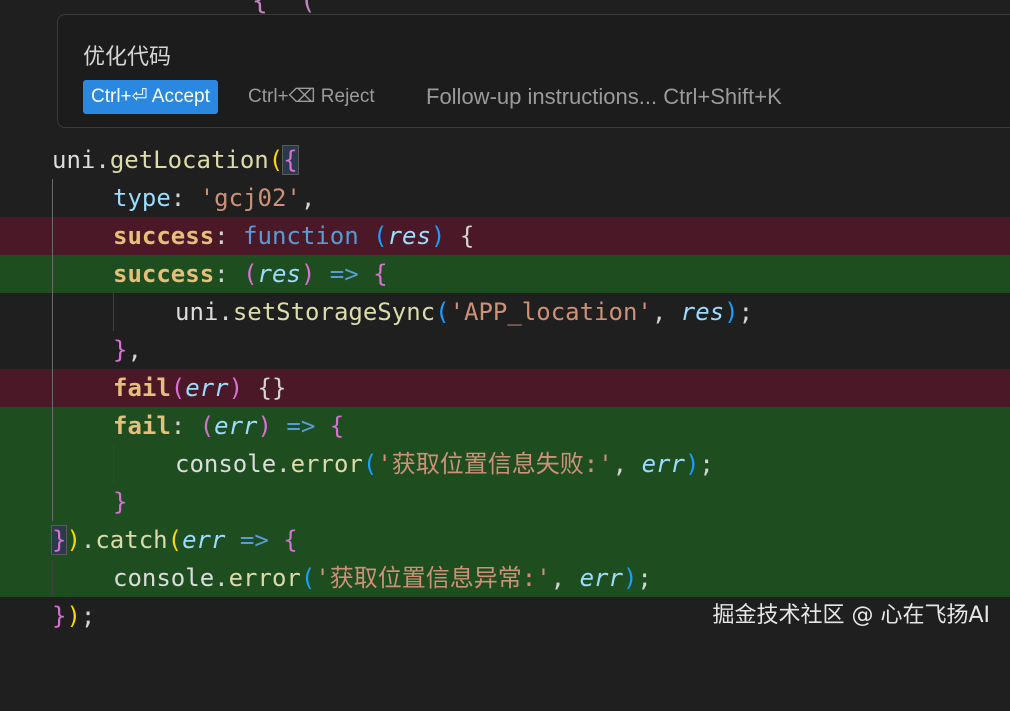  What do you see at coordinates (505, 388) in the screenshot?
I see `removed-code-line: fail(err) {}` at bounding box center [505, 388].